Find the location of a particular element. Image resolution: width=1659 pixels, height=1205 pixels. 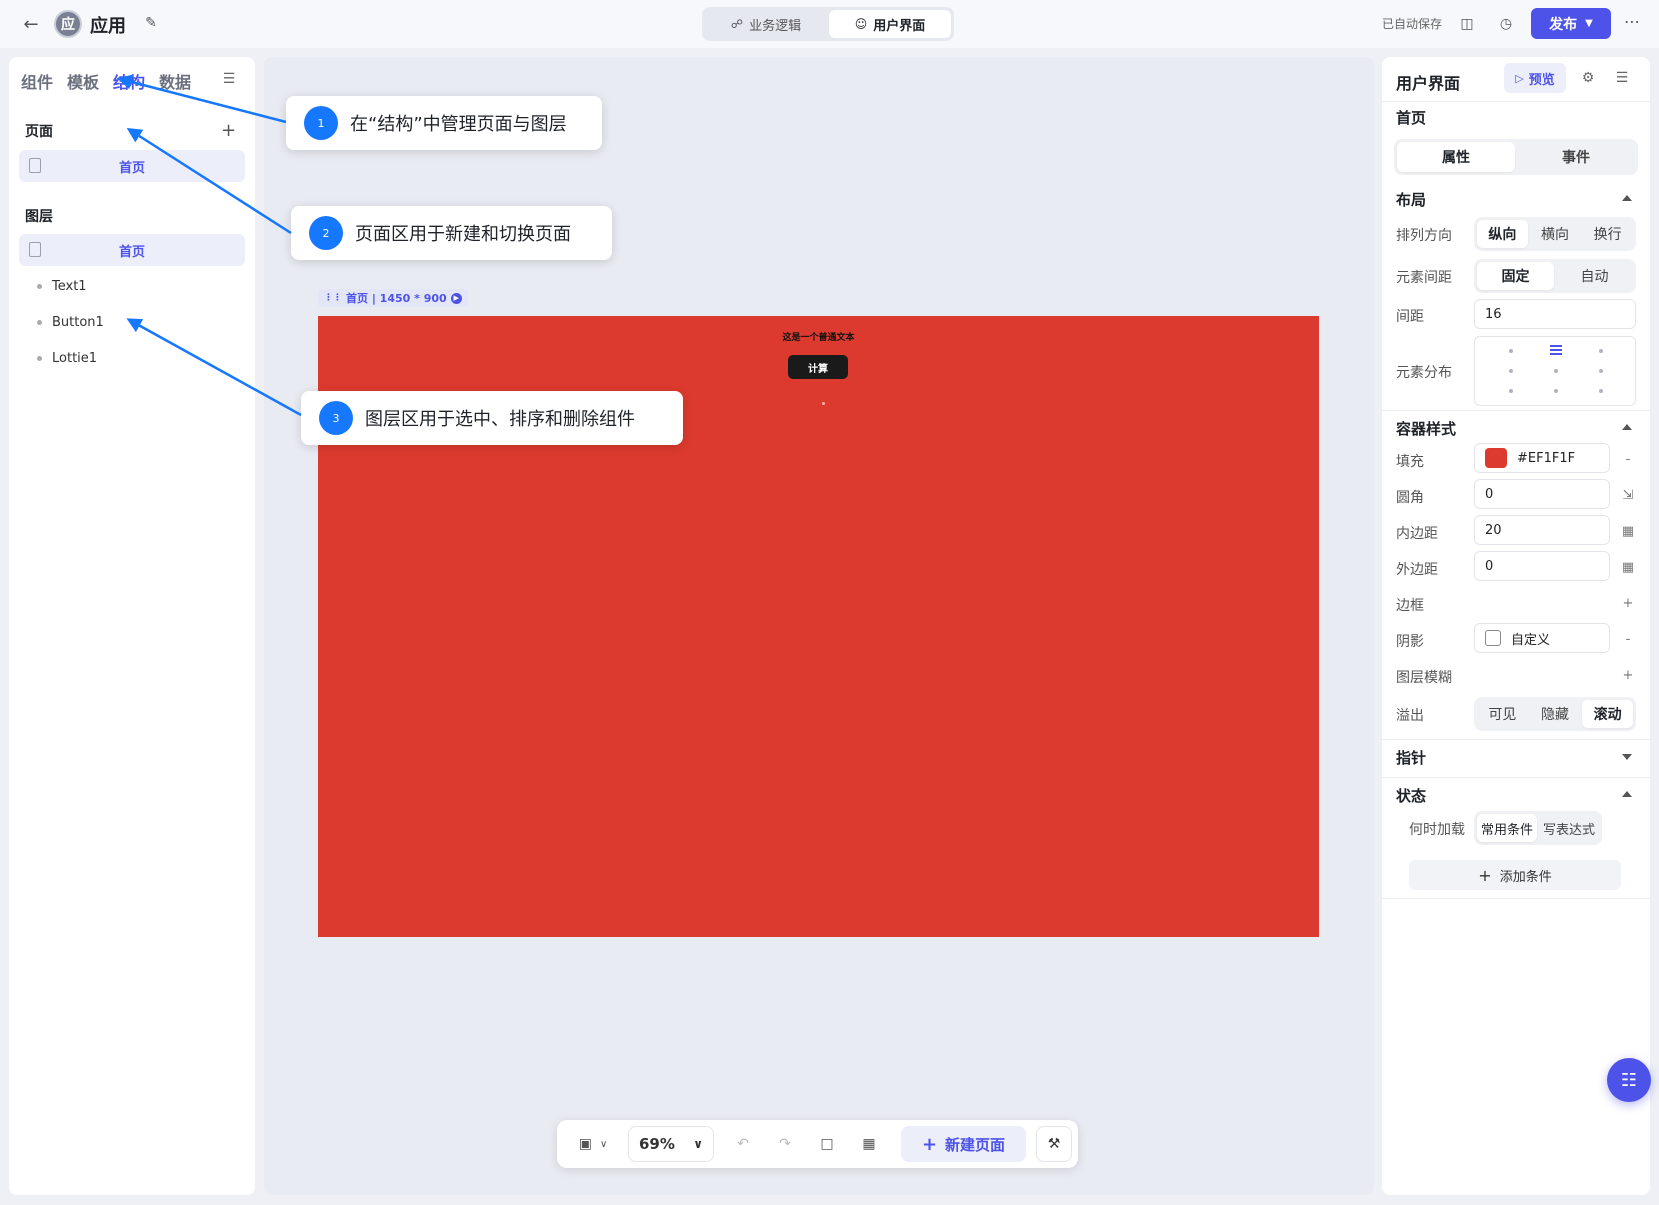

canvas-lottie1 is located at coordinates (823, 403).